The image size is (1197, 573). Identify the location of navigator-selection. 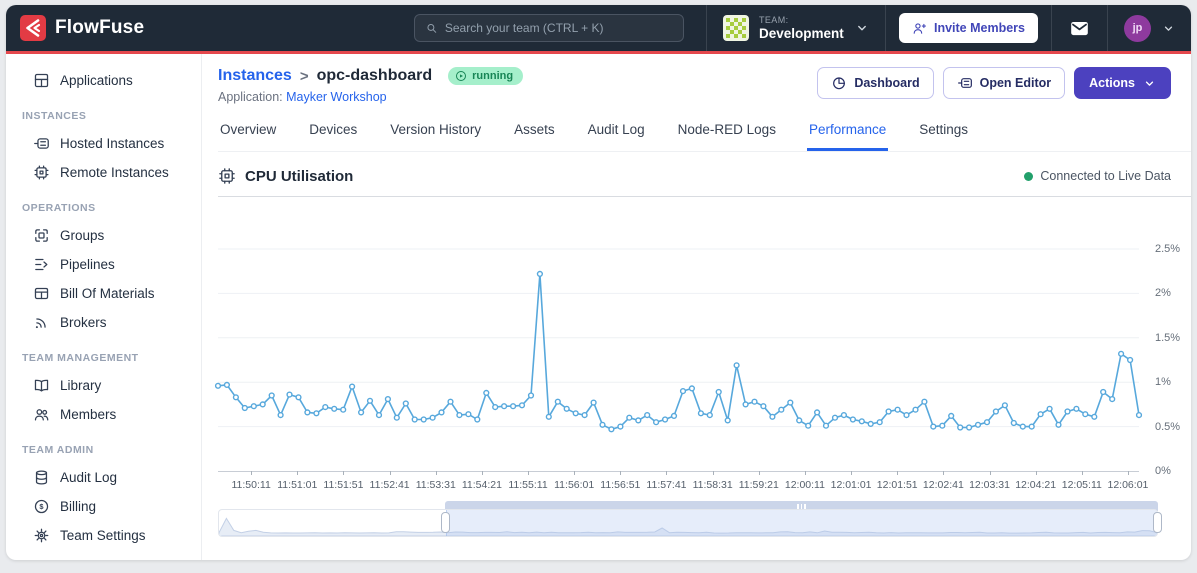
(801, 523).